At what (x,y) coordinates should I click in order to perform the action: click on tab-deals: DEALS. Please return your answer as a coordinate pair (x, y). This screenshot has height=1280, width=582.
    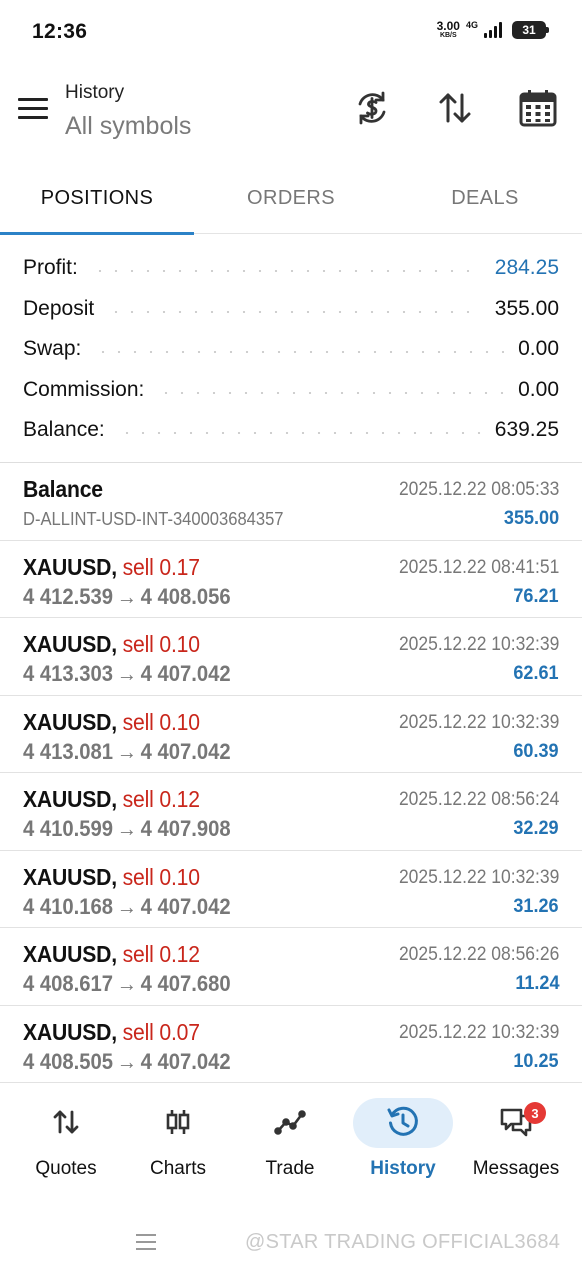
    Looking at the image, I should click on (485, 198).